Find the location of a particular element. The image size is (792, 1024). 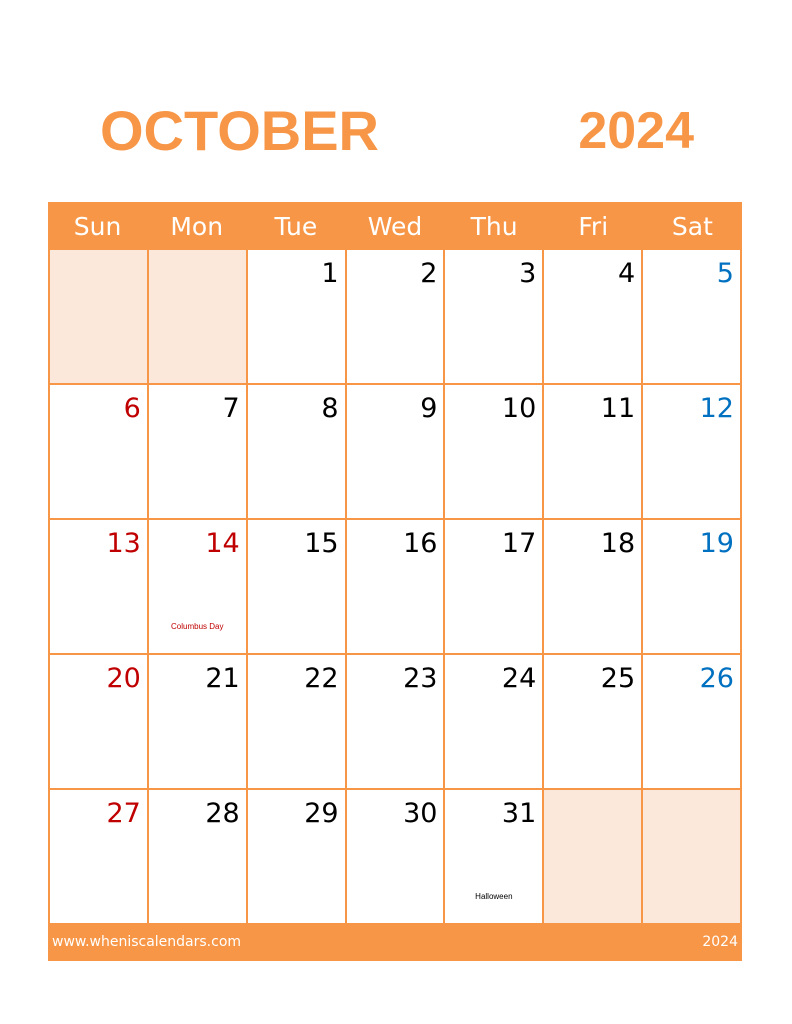

day-number: 5 is located at coordinates (725, 273).